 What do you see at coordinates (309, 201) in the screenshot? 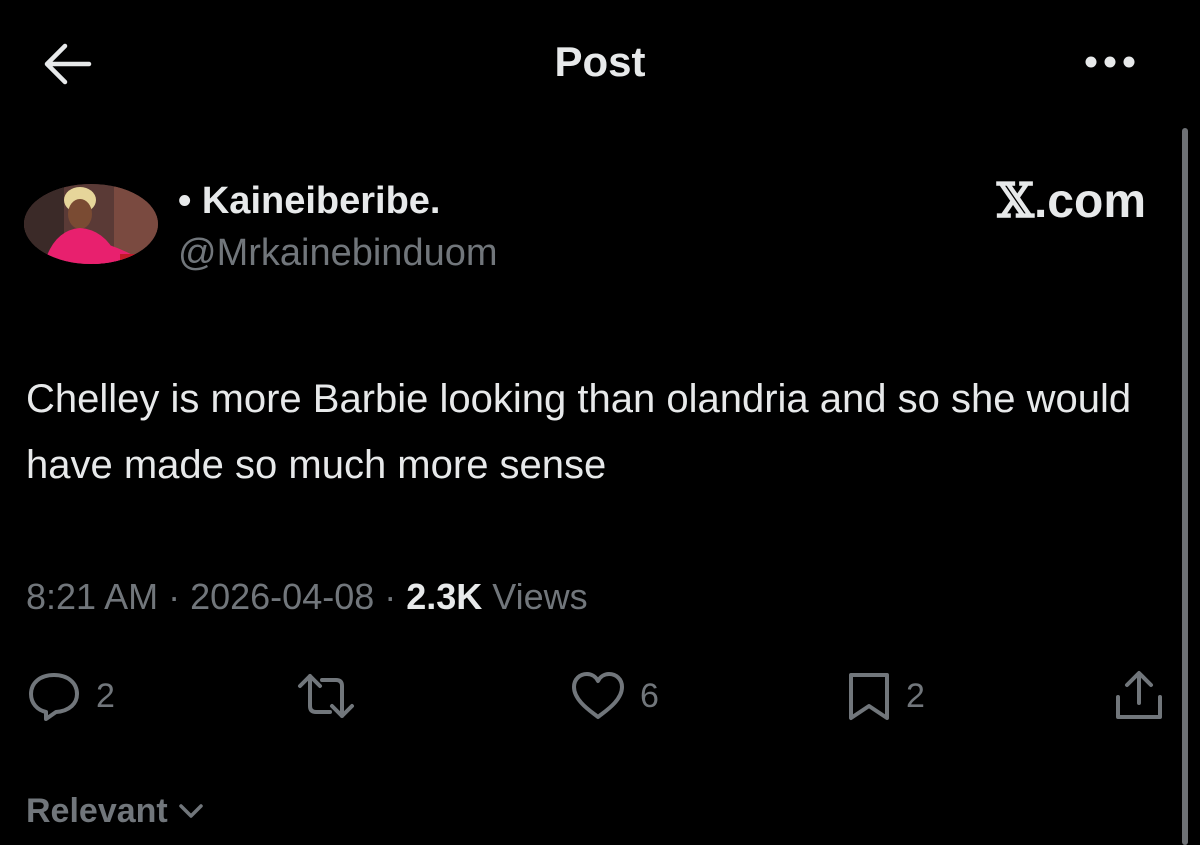
I see `author-name: • Kaineiberibe.` at bounding box center [309, 201].